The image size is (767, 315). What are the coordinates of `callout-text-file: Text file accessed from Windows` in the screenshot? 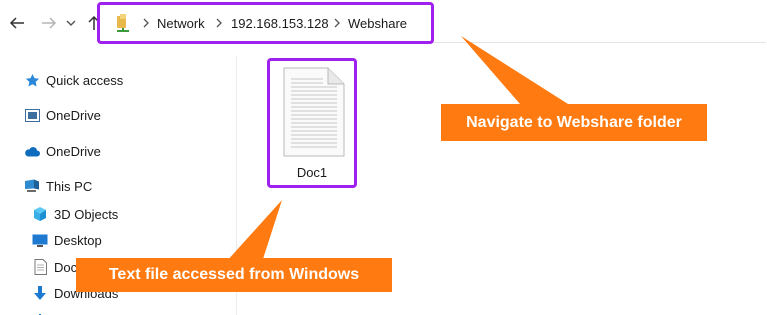 It's located at (234, 275).